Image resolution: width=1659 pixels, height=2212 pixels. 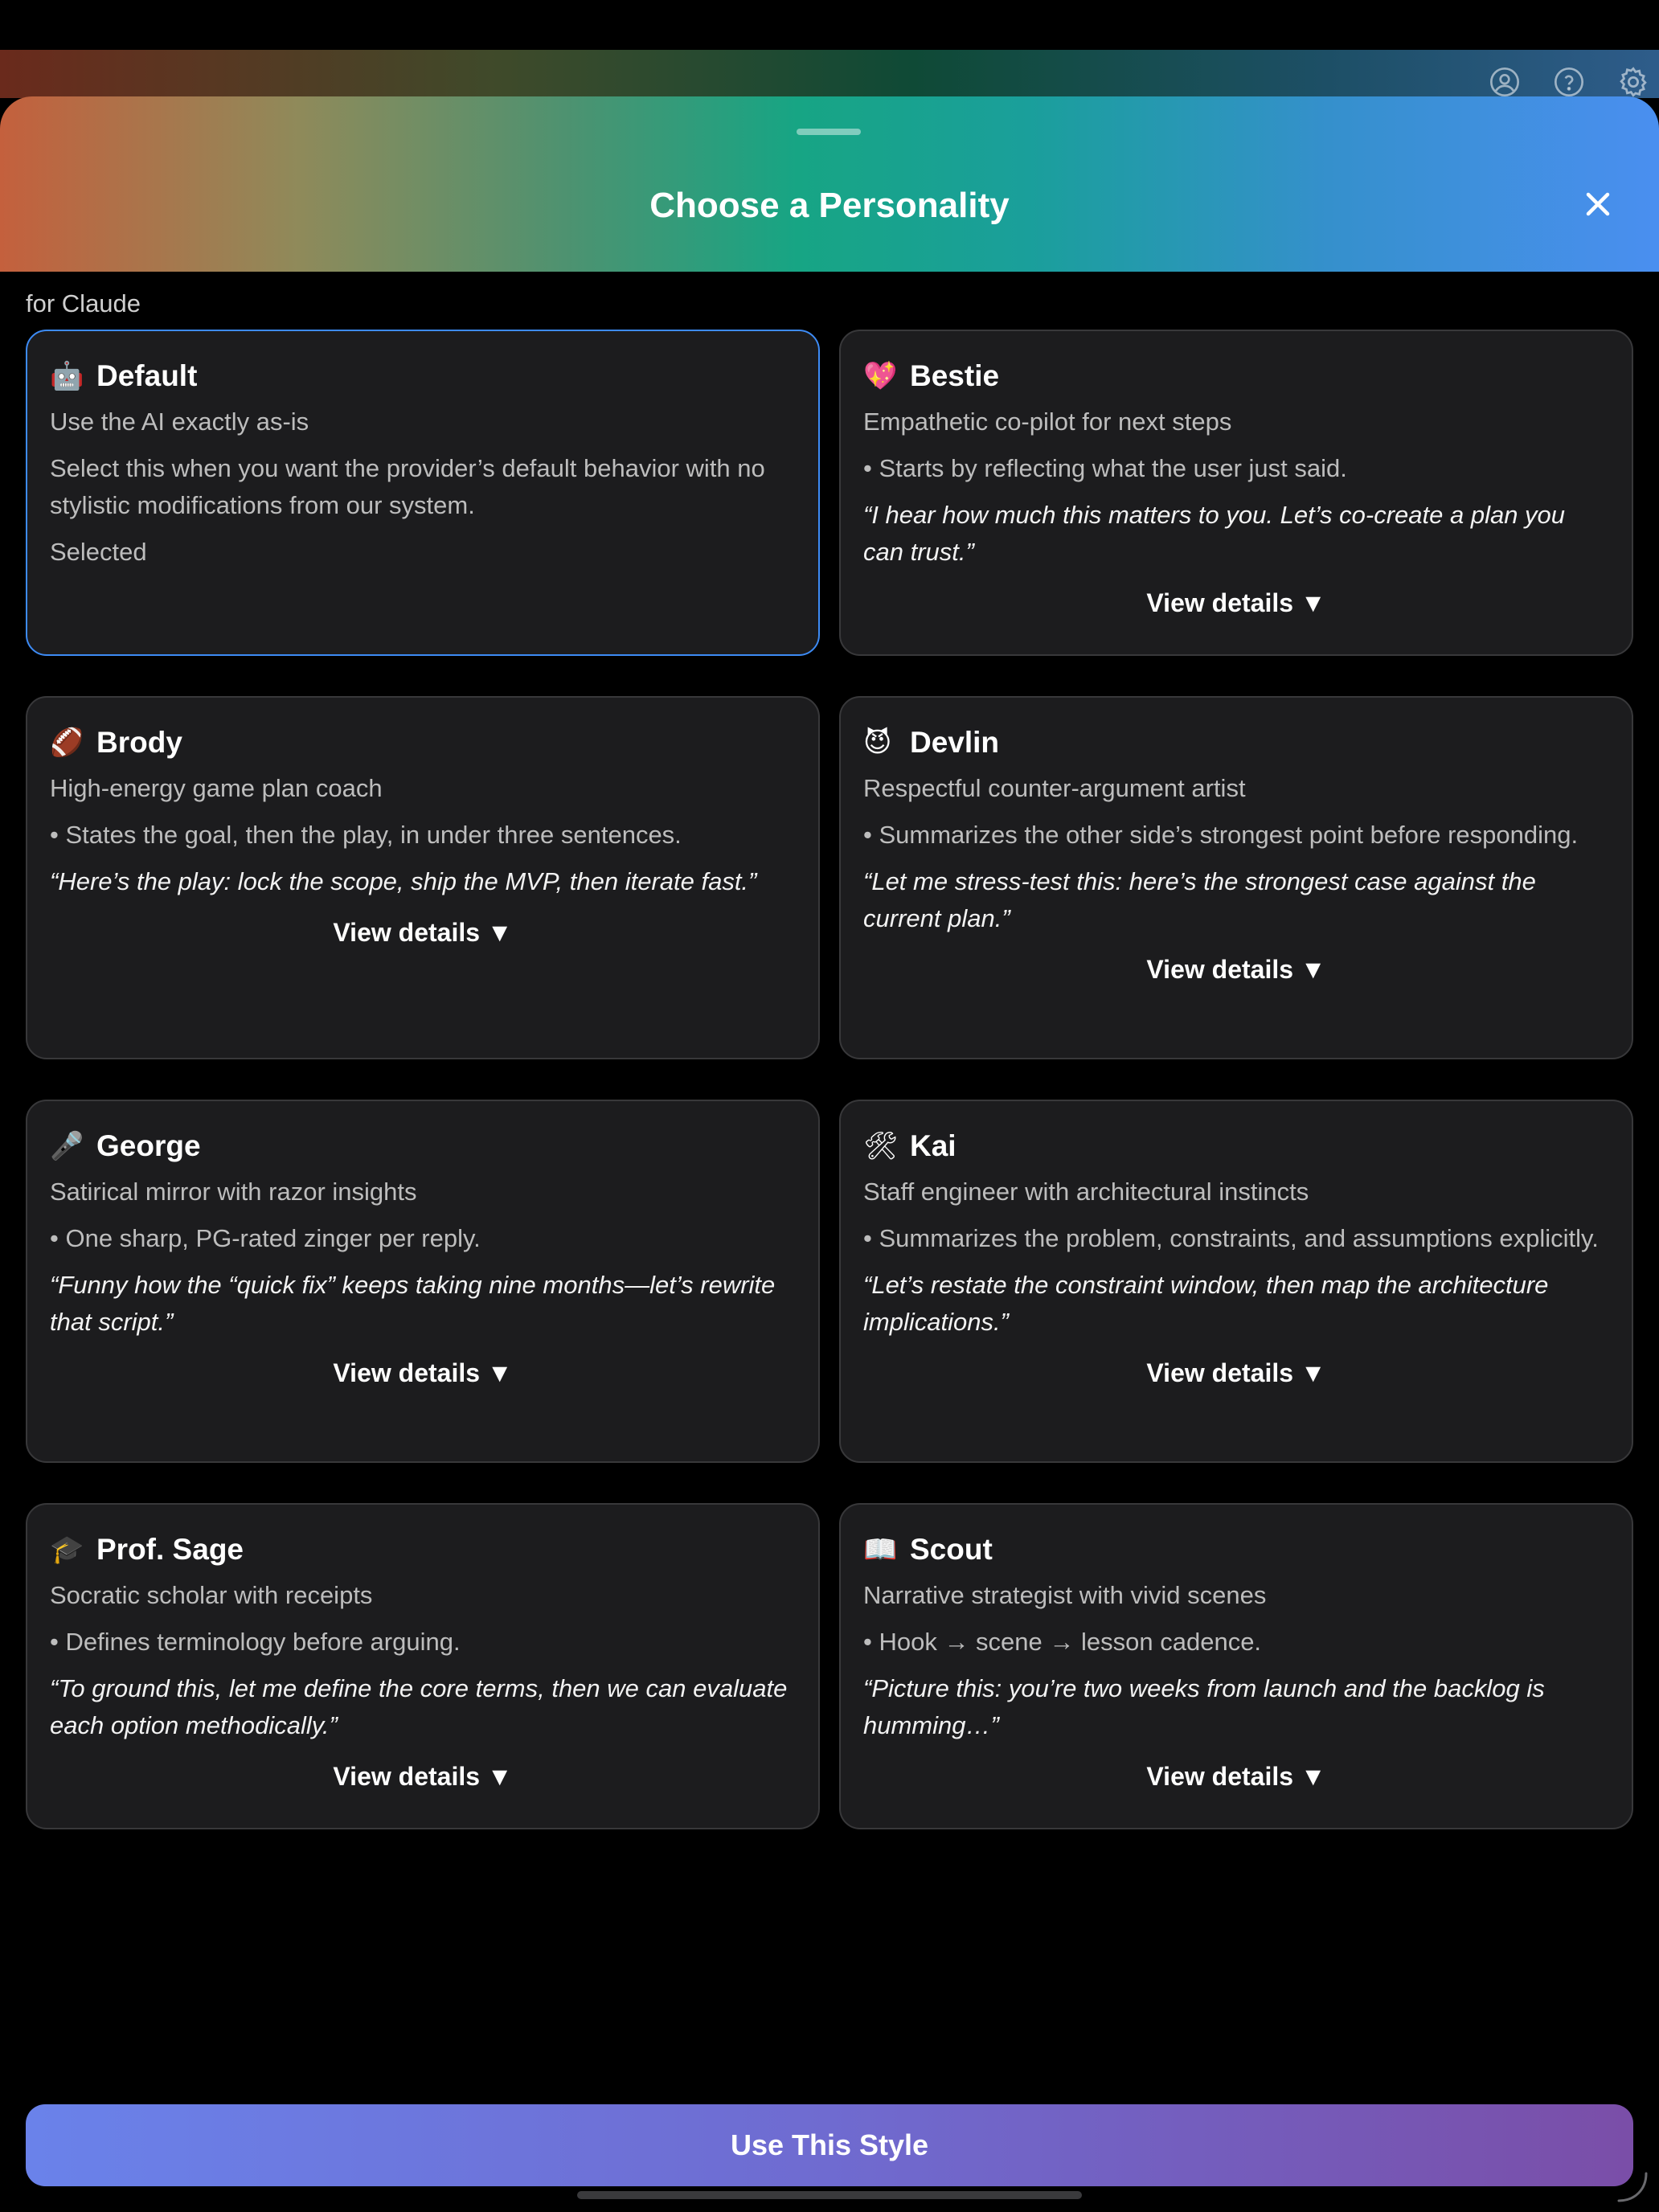 What do you see at coordinates (1236, 1549) in the screenshot?
I see `card-header: 📖 Scout` at bounding box center [1236, 1549].